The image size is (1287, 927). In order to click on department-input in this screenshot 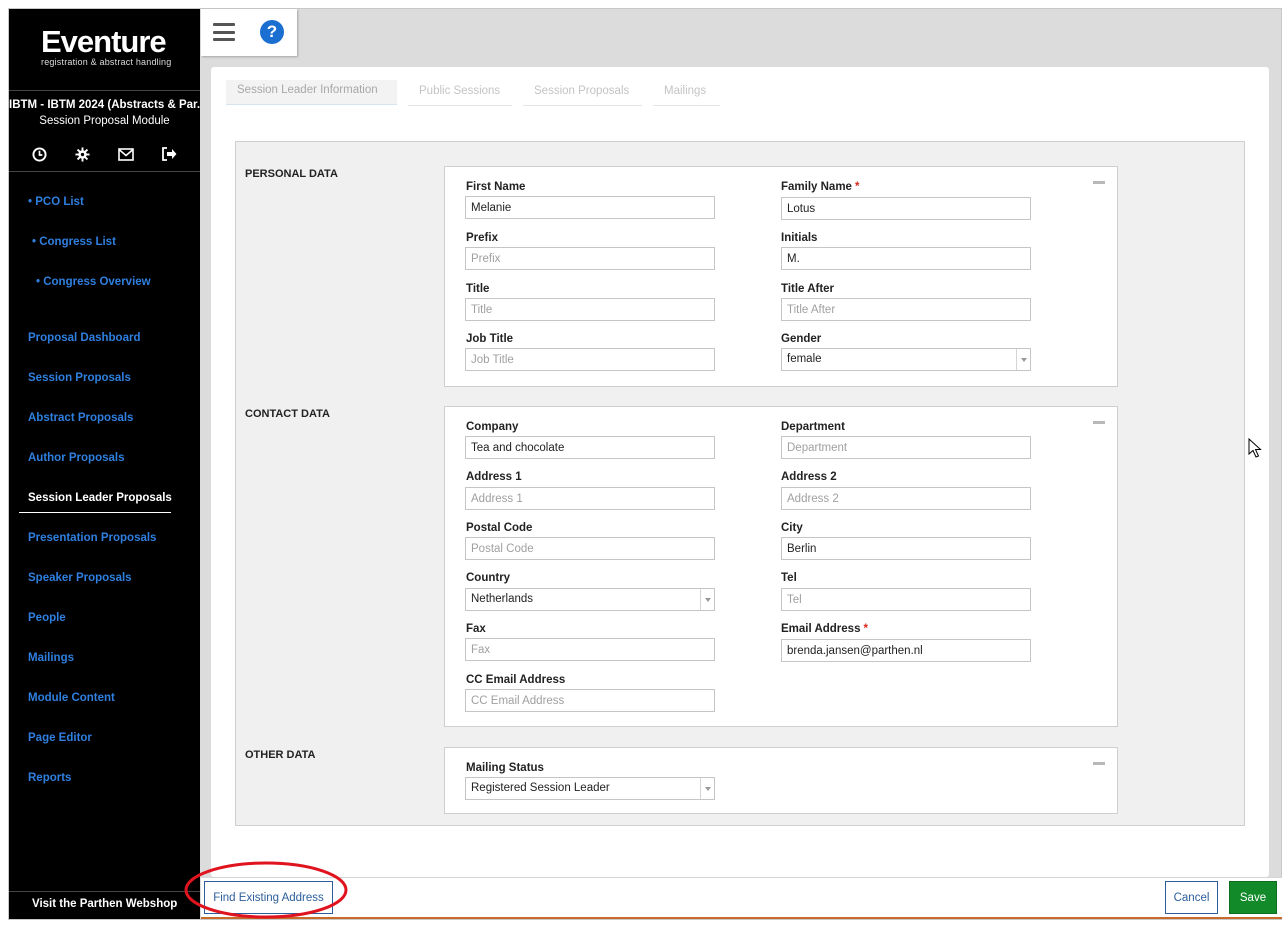, I will do `click(906, 447)`.